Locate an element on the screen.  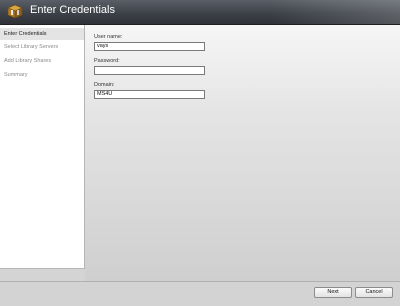
wizard-header: Enter Credentials is located at coordinates (200, 12).